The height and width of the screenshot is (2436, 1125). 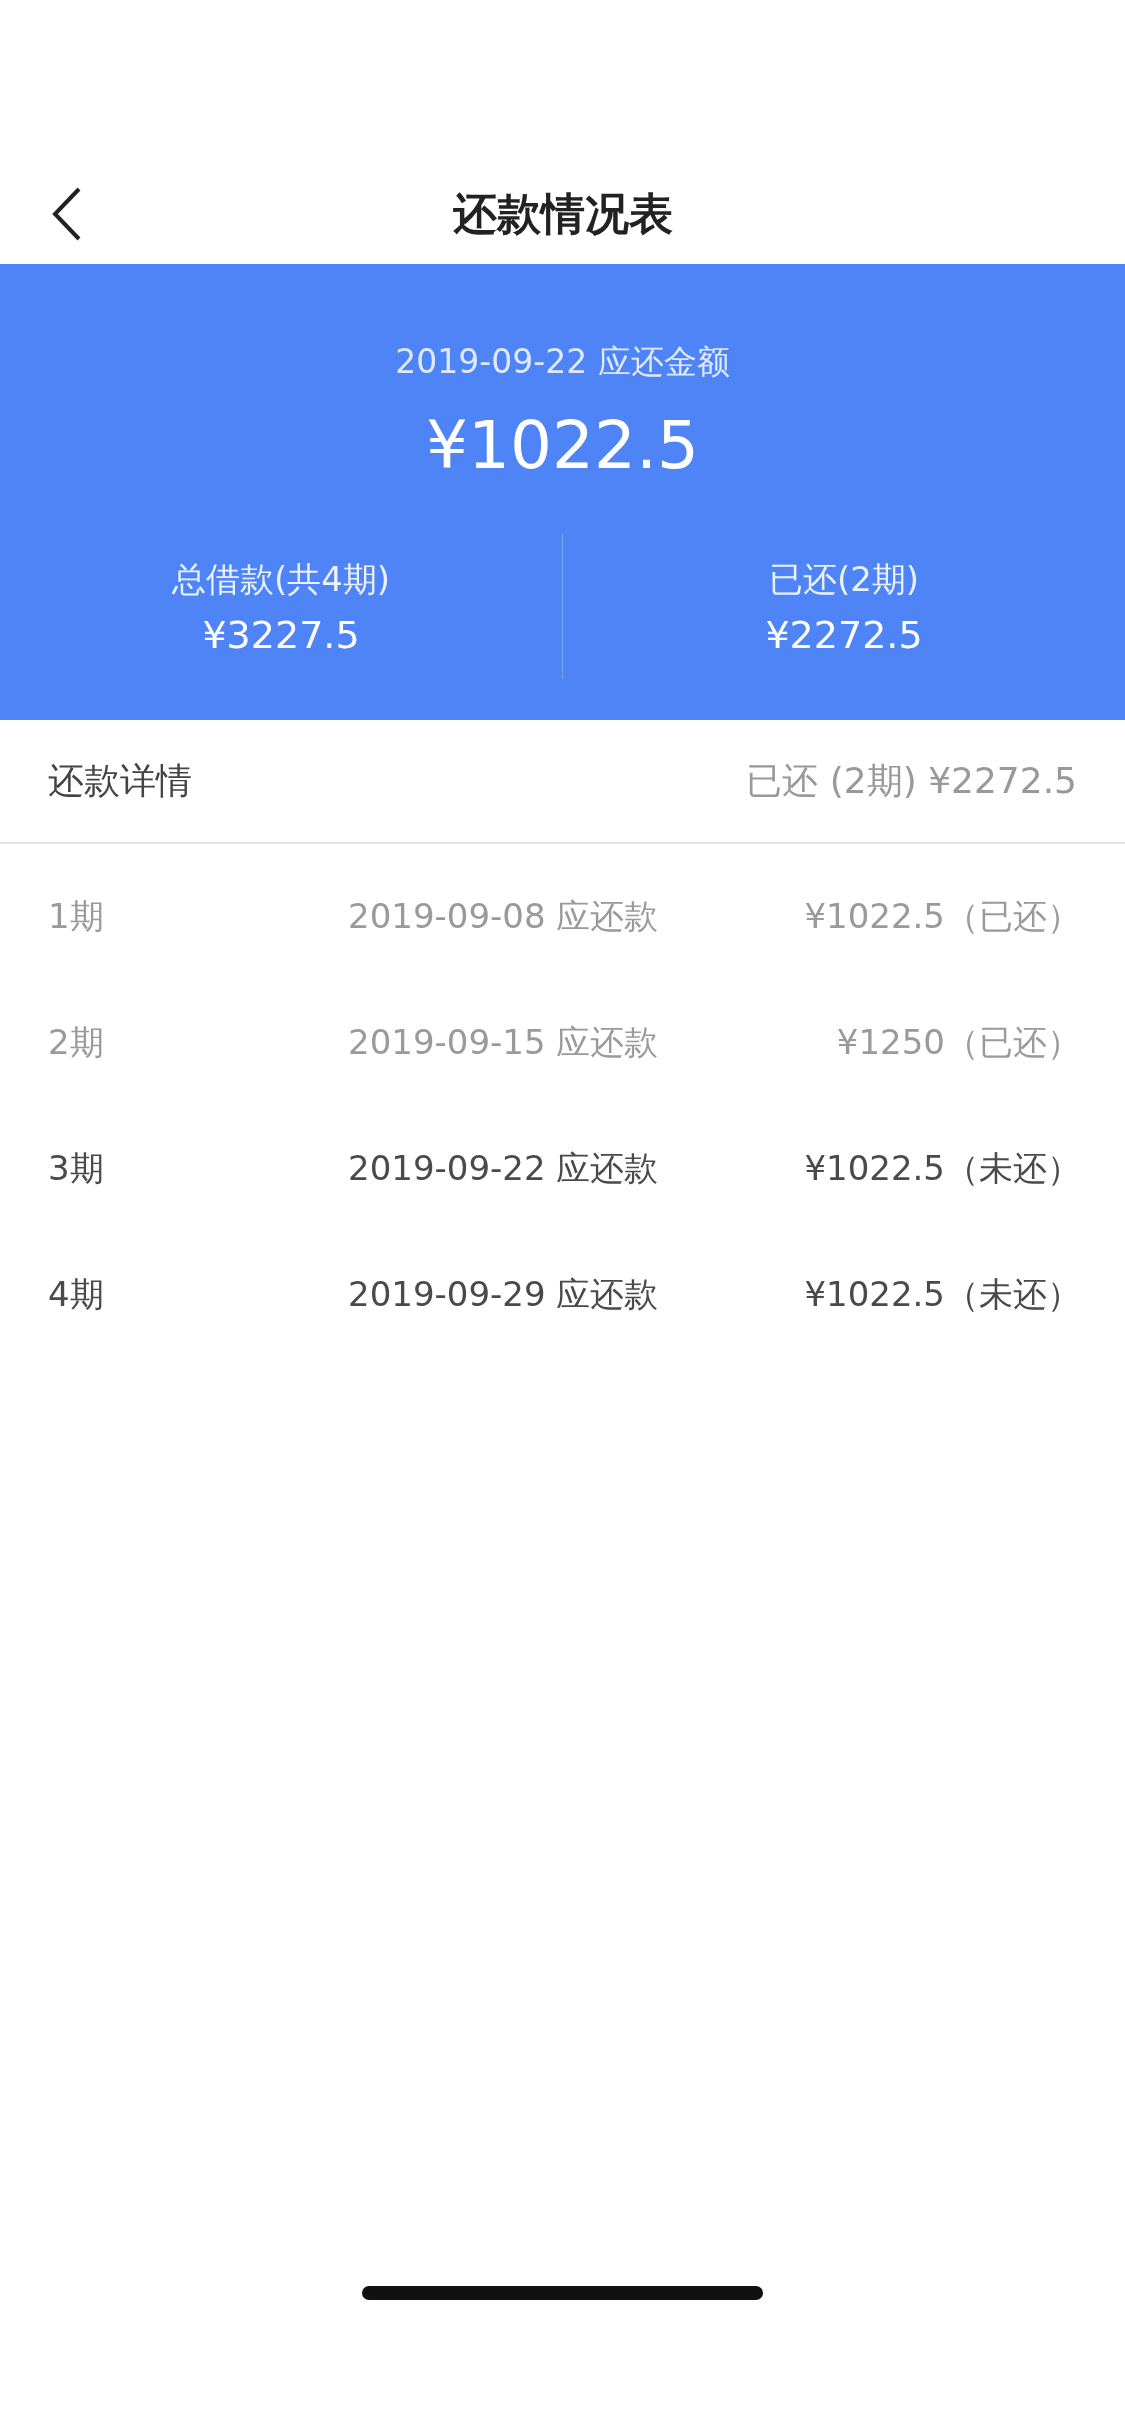 I want to click on due-date-cell-text: 2019-09-29 应还款, so click(x=504, y=1294).